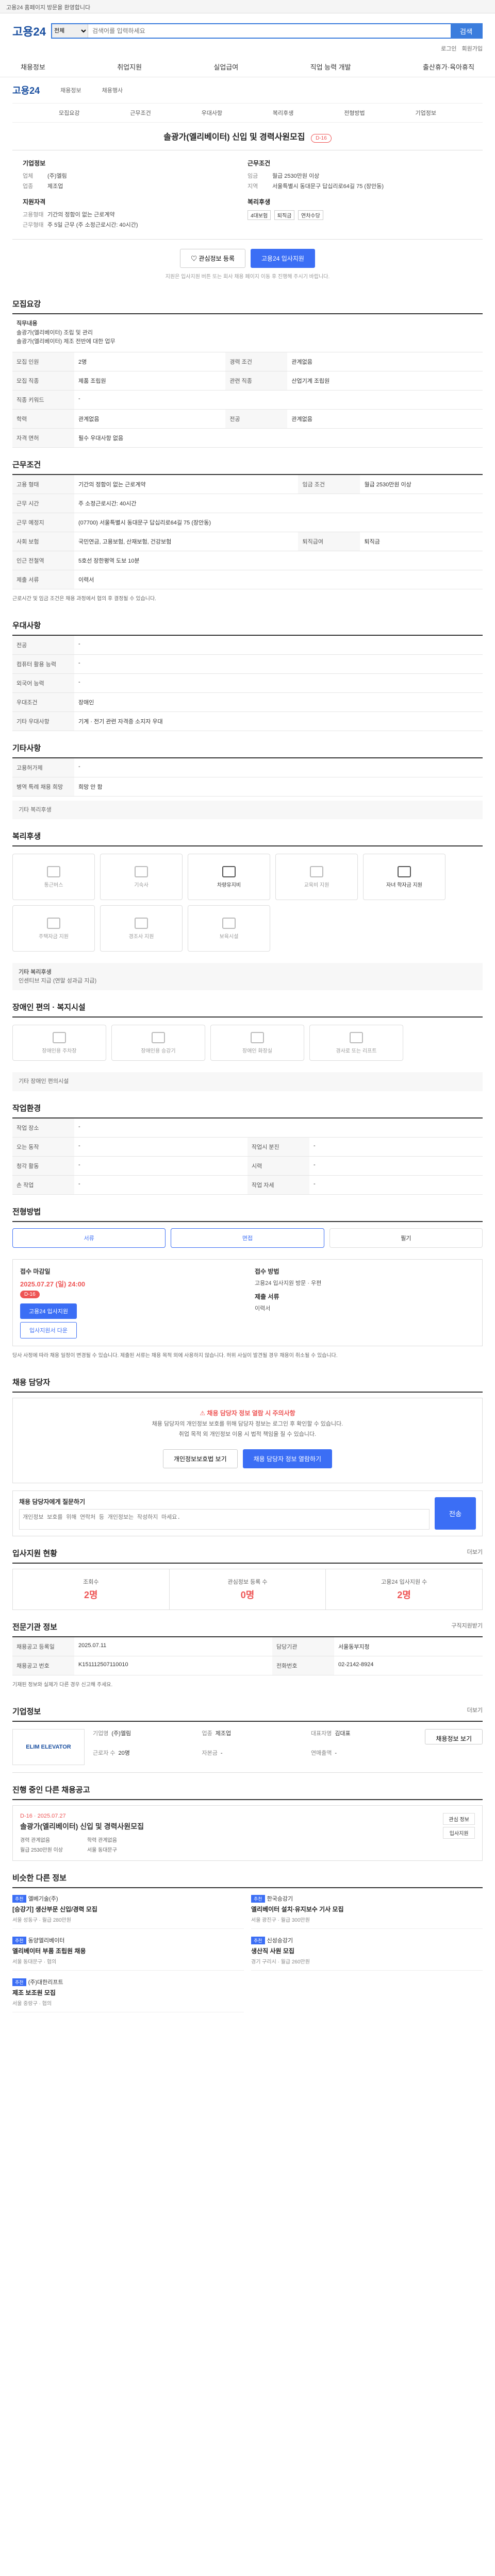 The height and width of the screenshot is (2576, 495). What do you see at coordinates (283, 113) in the screenshot?
I see `tab-welfare: 복리후생` at bounding box center [283, 113].